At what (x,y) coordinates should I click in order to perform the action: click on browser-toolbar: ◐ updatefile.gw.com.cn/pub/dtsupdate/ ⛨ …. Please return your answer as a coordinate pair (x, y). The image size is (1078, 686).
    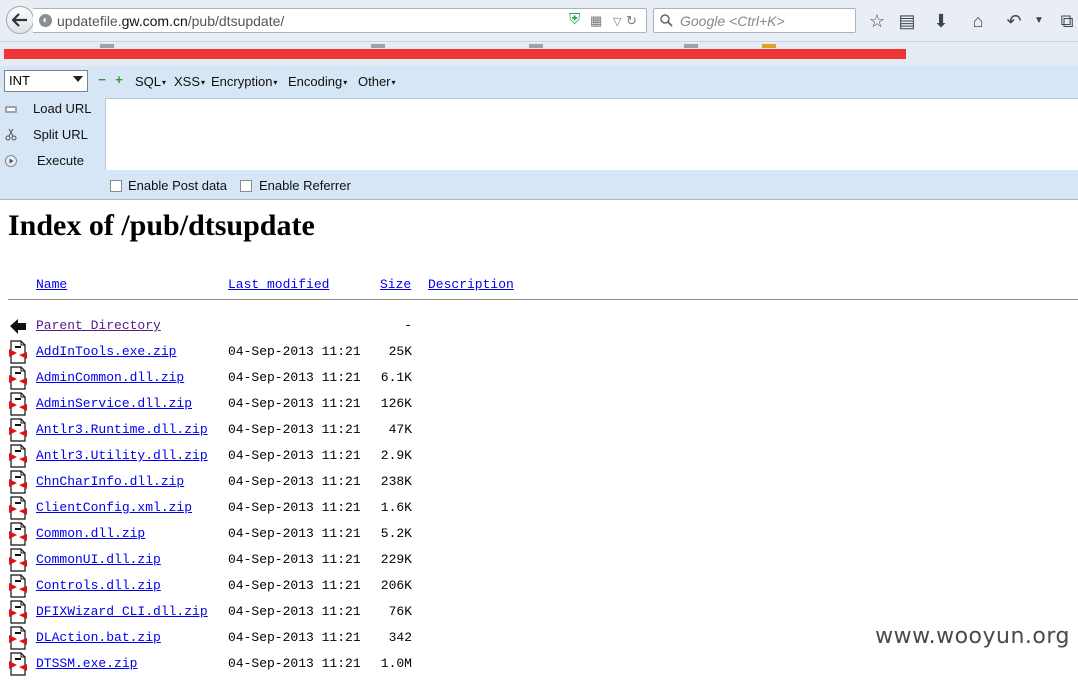
    Looking at the image, I should click on (539, 21).